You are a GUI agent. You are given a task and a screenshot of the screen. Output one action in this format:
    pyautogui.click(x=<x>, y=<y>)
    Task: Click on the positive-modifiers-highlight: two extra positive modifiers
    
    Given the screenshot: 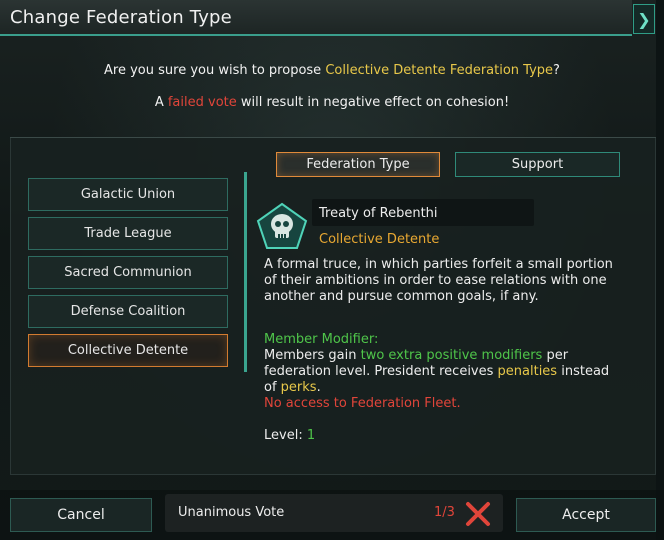 What is the action you would take?
    pyautogui.click(x=451, y=355)
    